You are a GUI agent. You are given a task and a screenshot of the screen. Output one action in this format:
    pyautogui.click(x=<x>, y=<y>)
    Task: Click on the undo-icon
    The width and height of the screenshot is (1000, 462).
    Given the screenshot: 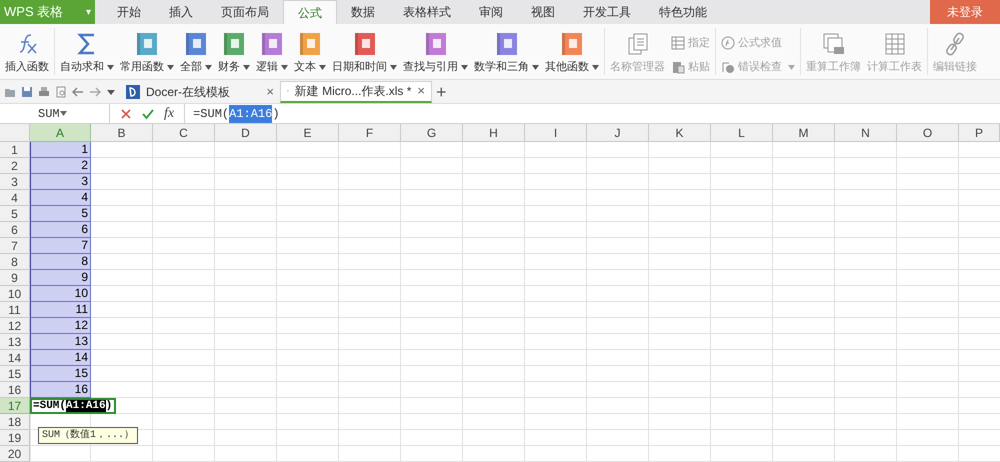 What is the action you would take?
    pyautogui.click(x=78, y=92)
    